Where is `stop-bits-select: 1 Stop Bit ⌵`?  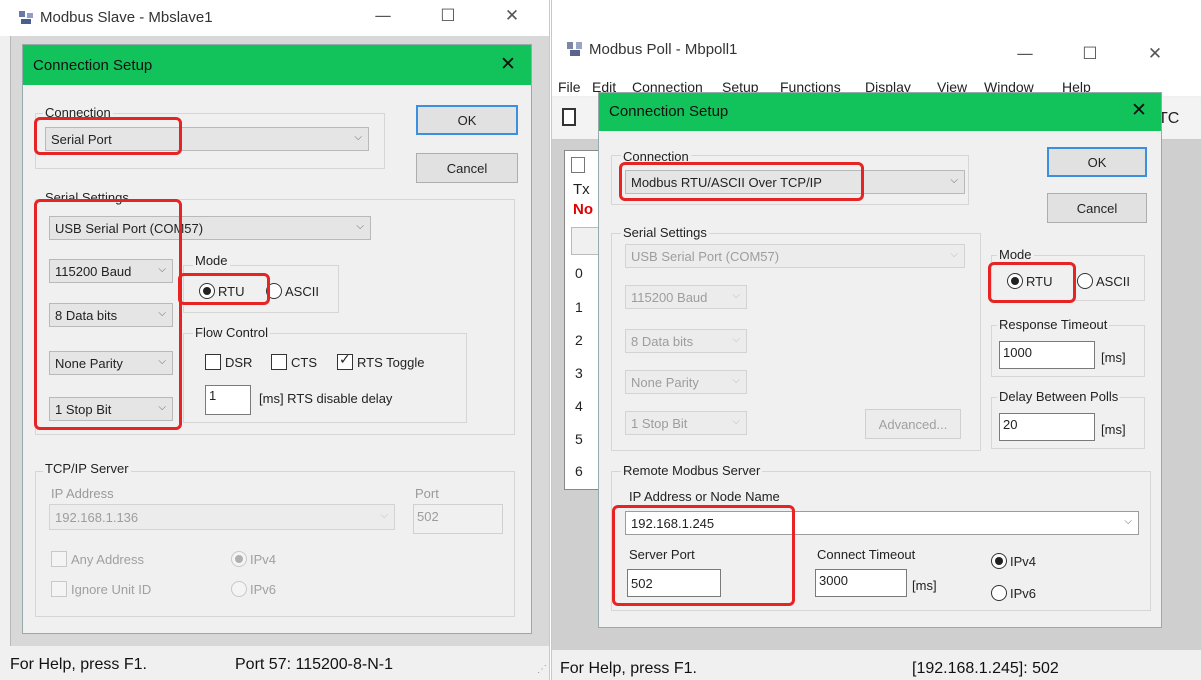
stop-bits-select: 1 Stop Bit ⌵ is located at coordinates (686, 423).